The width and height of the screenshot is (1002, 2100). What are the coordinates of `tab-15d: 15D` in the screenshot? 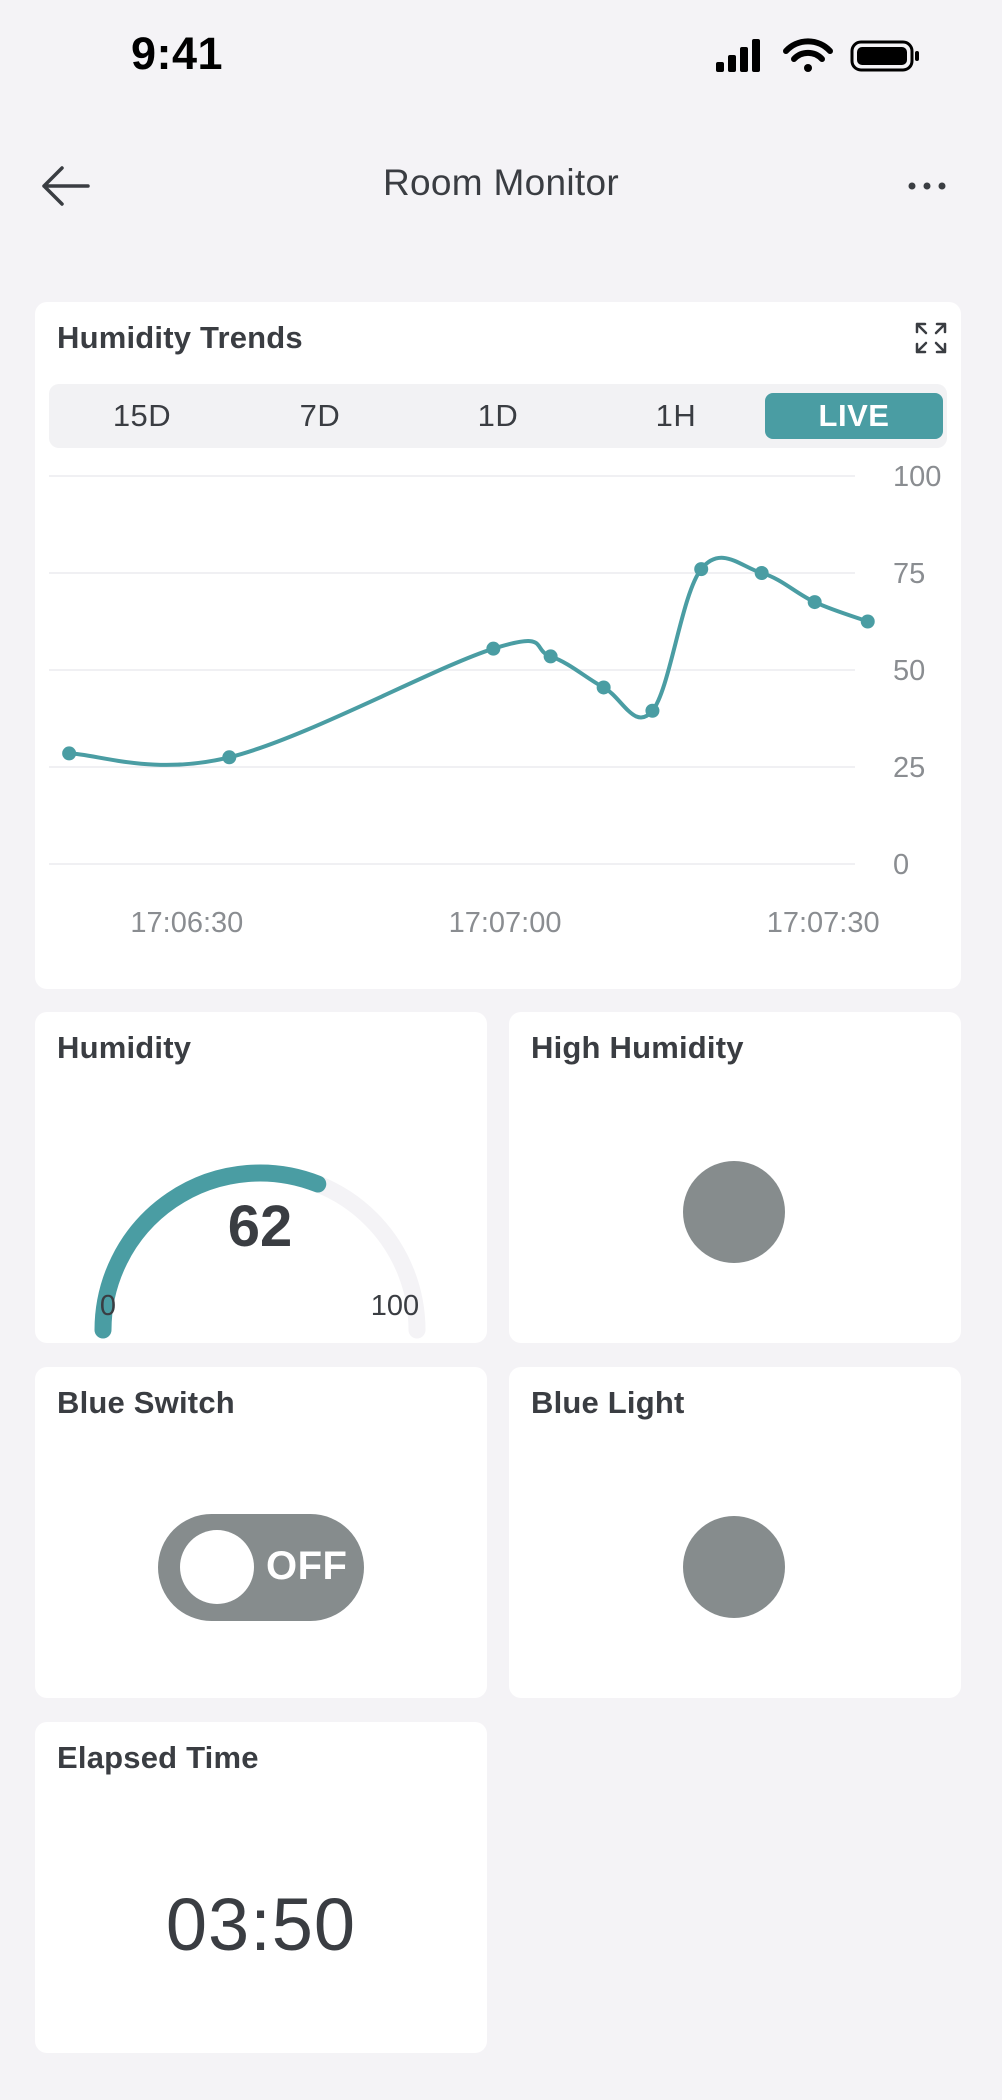 It's located at (142, 416).